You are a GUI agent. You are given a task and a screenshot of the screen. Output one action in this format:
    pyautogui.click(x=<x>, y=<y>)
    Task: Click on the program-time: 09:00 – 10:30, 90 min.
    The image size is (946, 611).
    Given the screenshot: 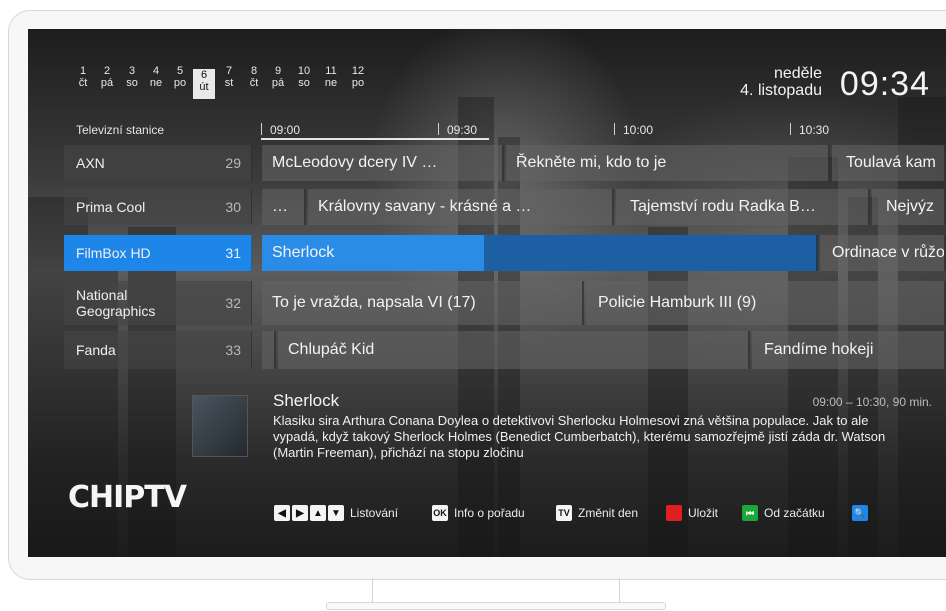 What is the action you would take?
    pyautogui.click(x=872, y=402)
    